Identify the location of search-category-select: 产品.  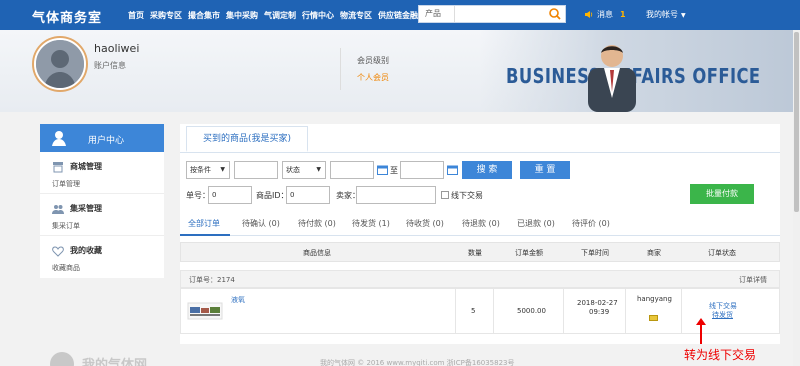
(437, 14).